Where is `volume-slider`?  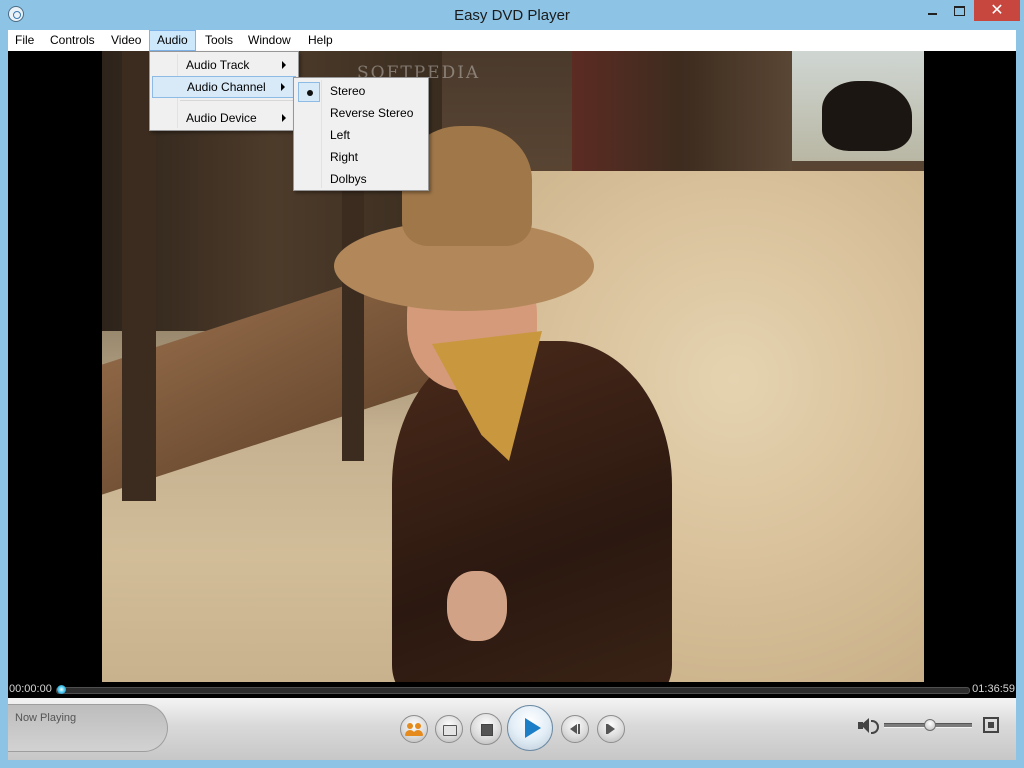 volume-slider is located at coordinates (928, 725).